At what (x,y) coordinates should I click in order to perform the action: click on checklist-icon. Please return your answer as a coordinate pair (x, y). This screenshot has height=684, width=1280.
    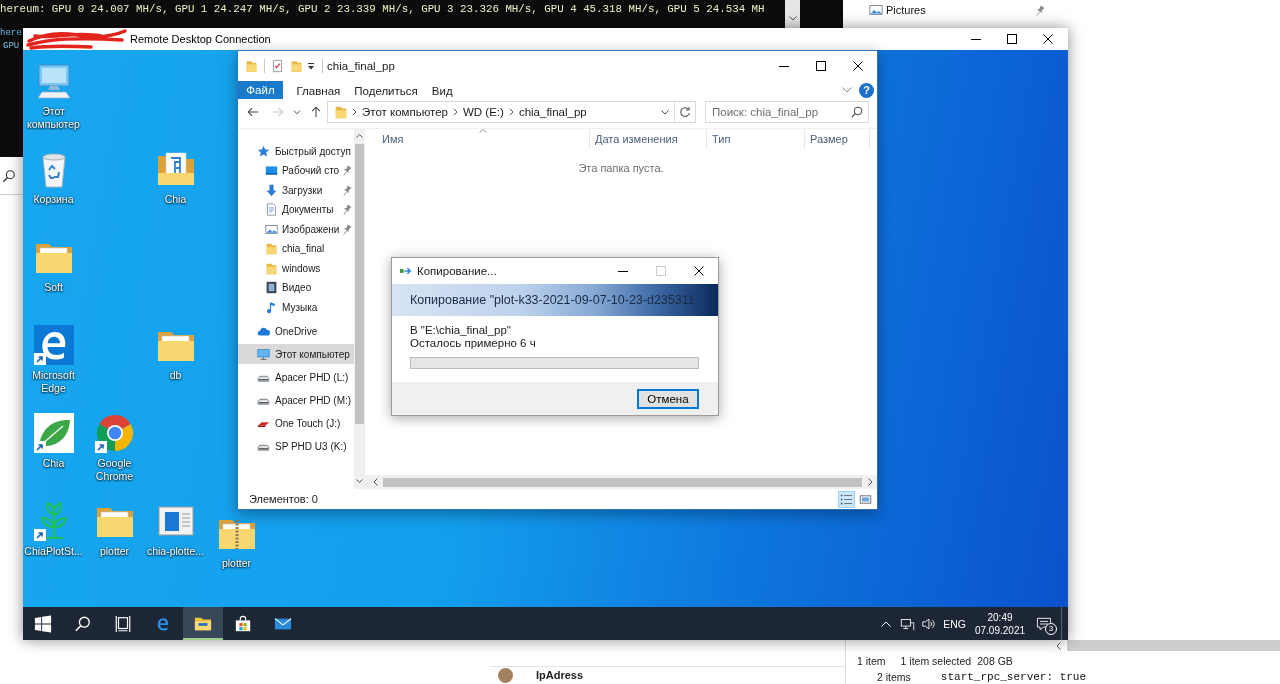
    Looking at the image, I should click on (277, 66).